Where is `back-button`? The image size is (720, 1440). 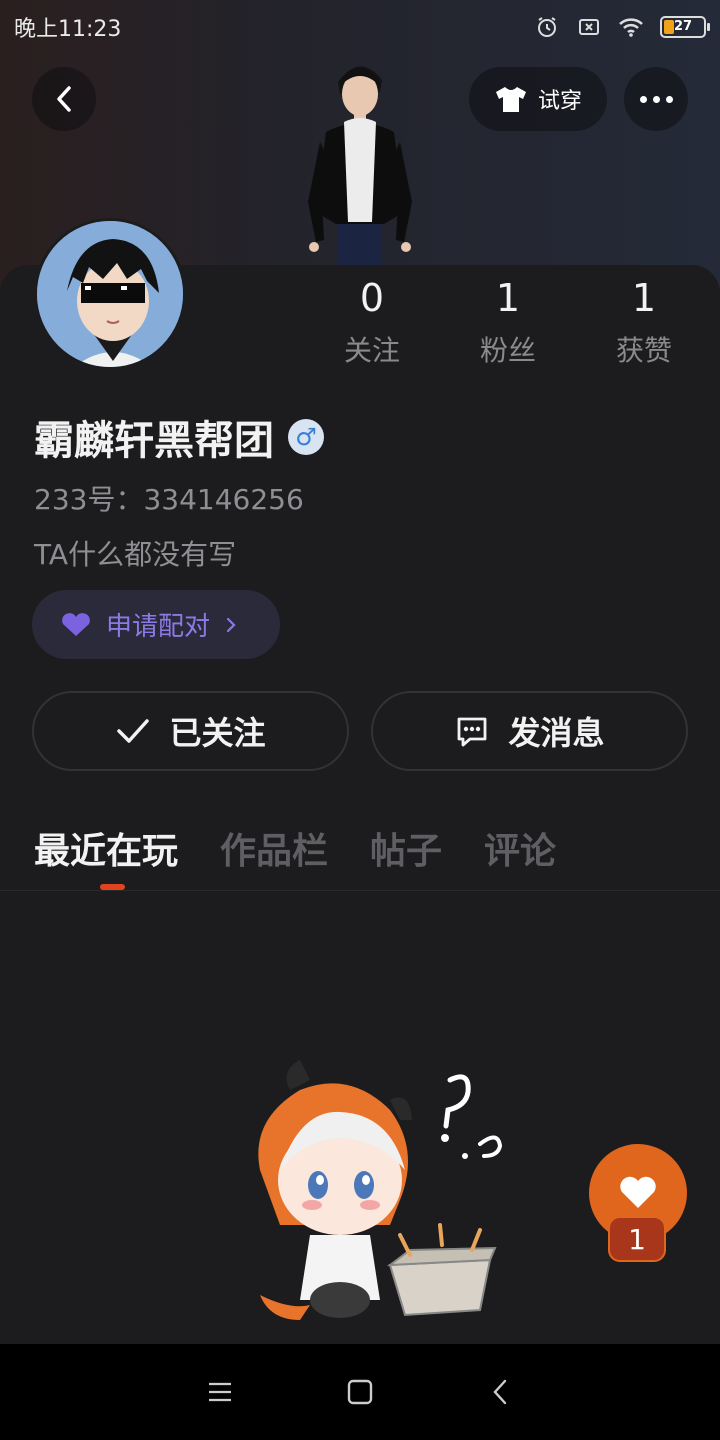
back-button is located at coordinates (64, 99).